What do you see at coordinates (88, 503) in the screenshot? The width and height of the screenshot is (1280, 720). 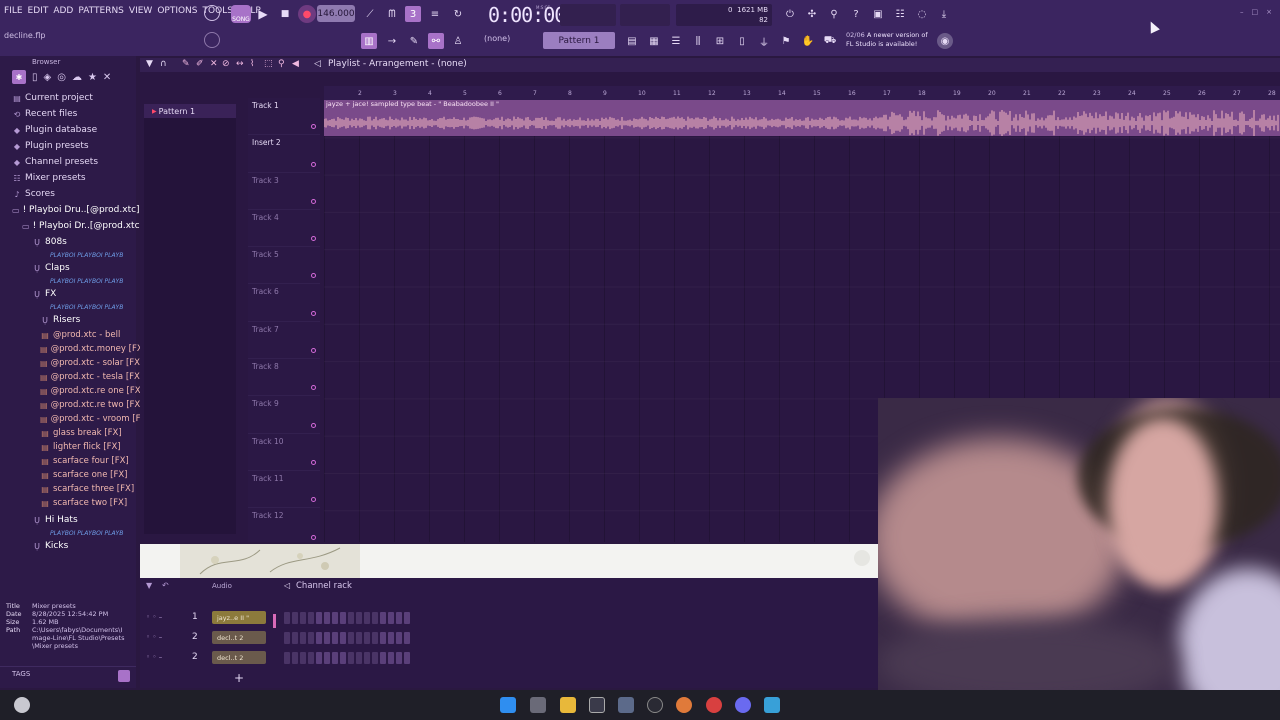 I see `sample-item: ▤ scarface two [FX]` at bounding box center [88, 503].